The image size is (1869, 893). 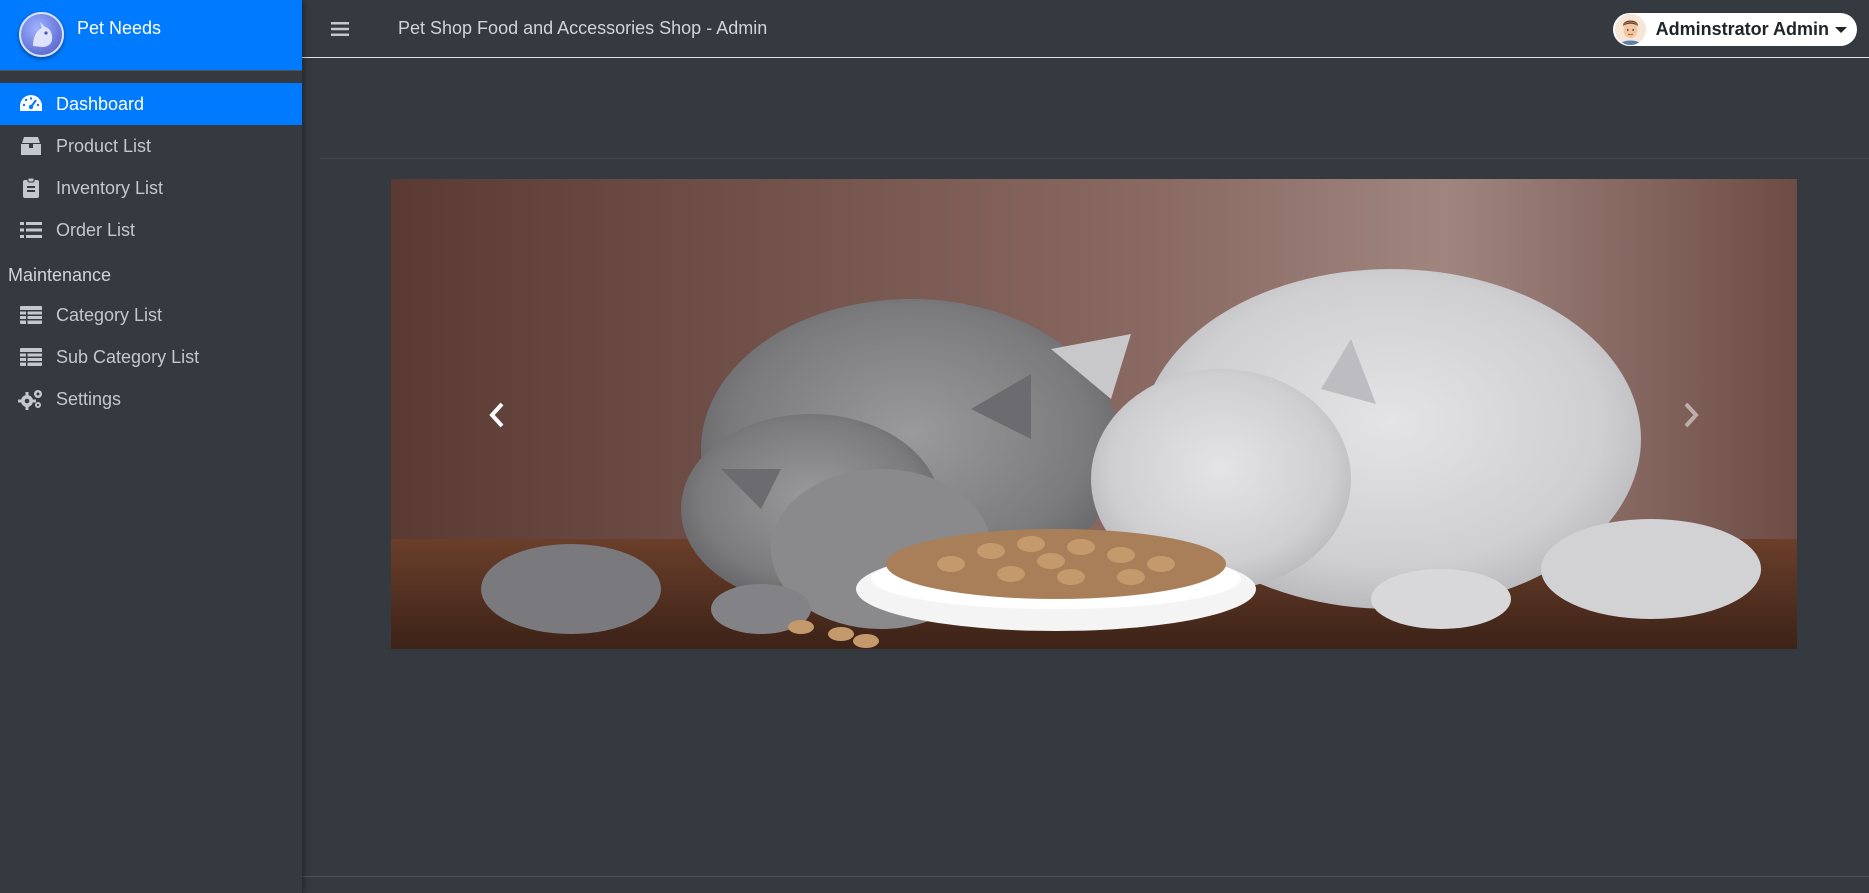 What do you see at coordinates (31, 104) in the screenshot?
I see `dashboard-icon` at bounding box center [31, 104].